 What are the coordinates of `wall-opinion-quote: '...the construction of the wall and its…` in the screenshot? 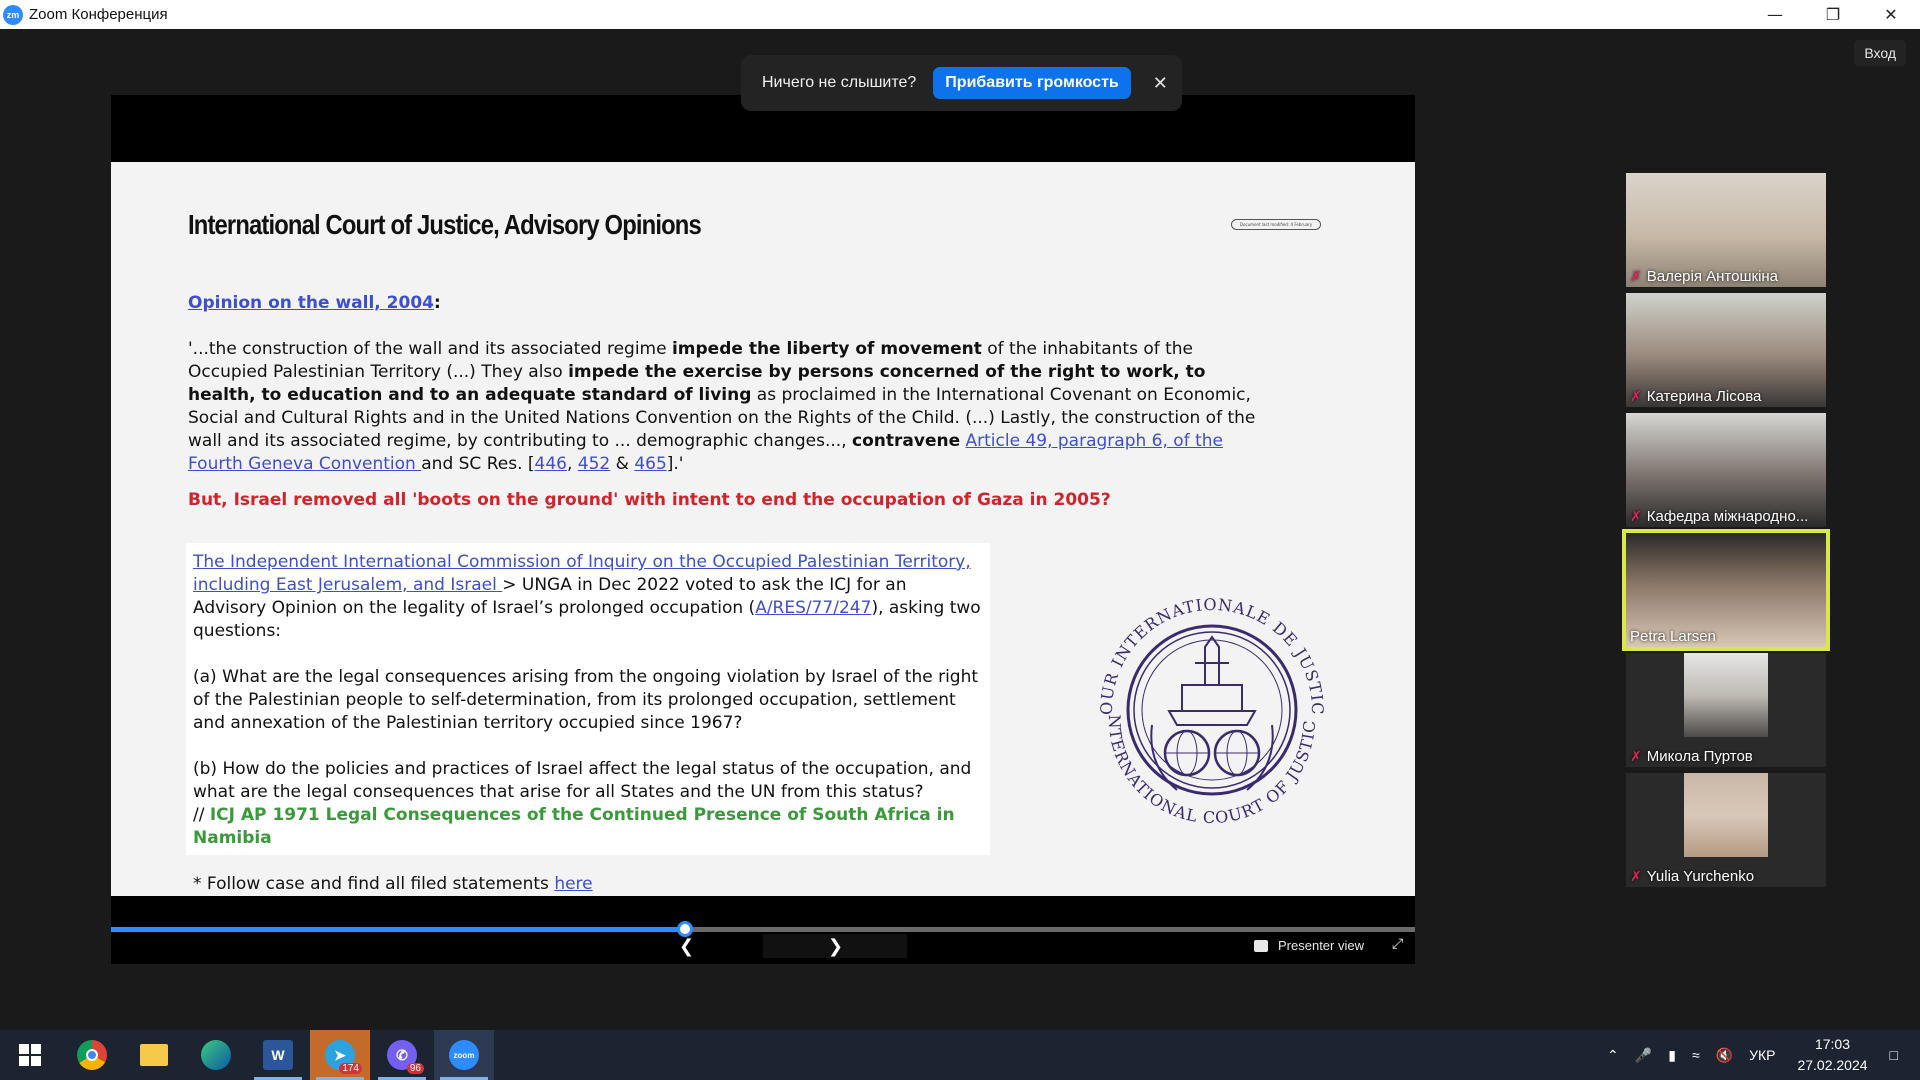 It's located at (728, 407).